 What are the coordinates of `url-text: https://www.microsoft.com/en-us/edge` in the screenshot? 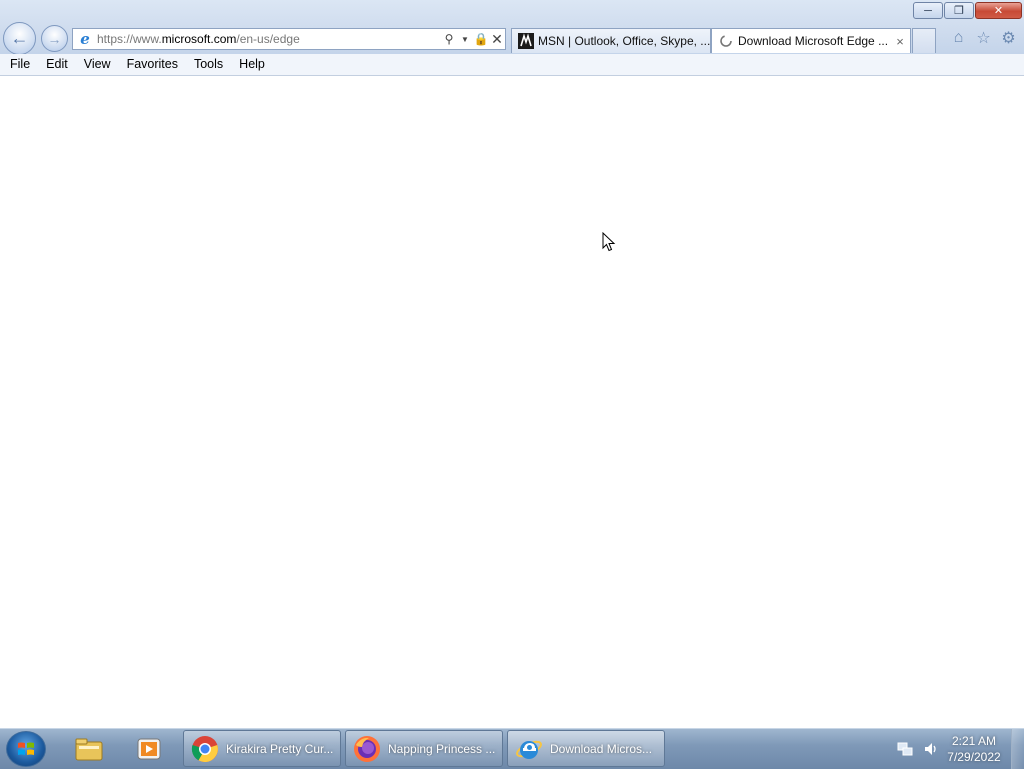 It's located at (269, 39).